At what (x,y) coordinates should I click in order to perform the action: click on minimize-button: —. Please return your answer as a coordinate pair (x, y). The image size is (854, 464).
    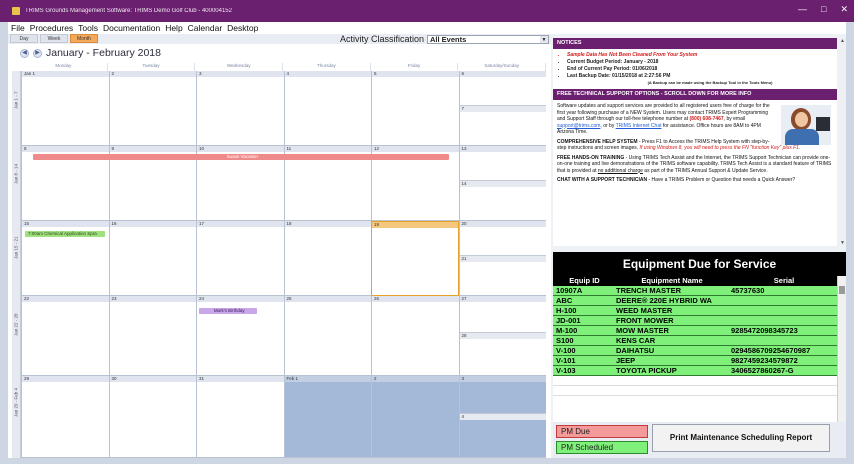
    Looking at the image, I should click on (802, 9).